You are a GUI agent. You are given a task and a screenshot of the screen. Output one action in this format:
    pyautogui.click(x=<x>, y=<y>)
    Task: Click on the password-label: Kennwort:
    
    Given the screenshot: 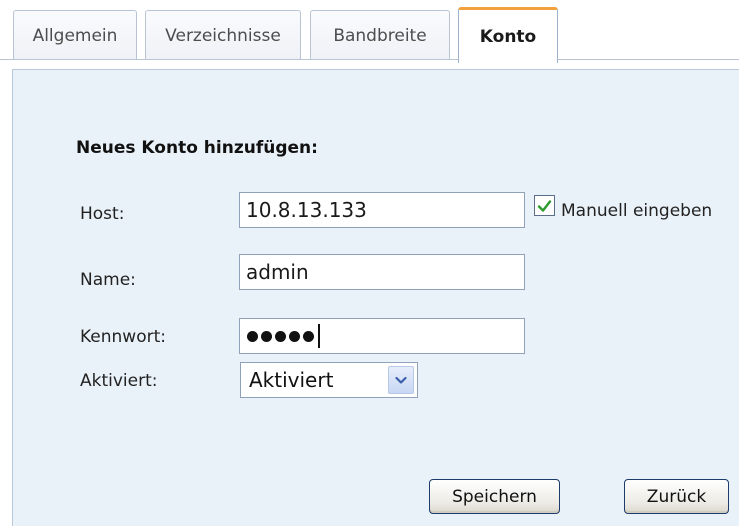 What is the action you would take?
    pyautogui.click(x=123, y=337)
    